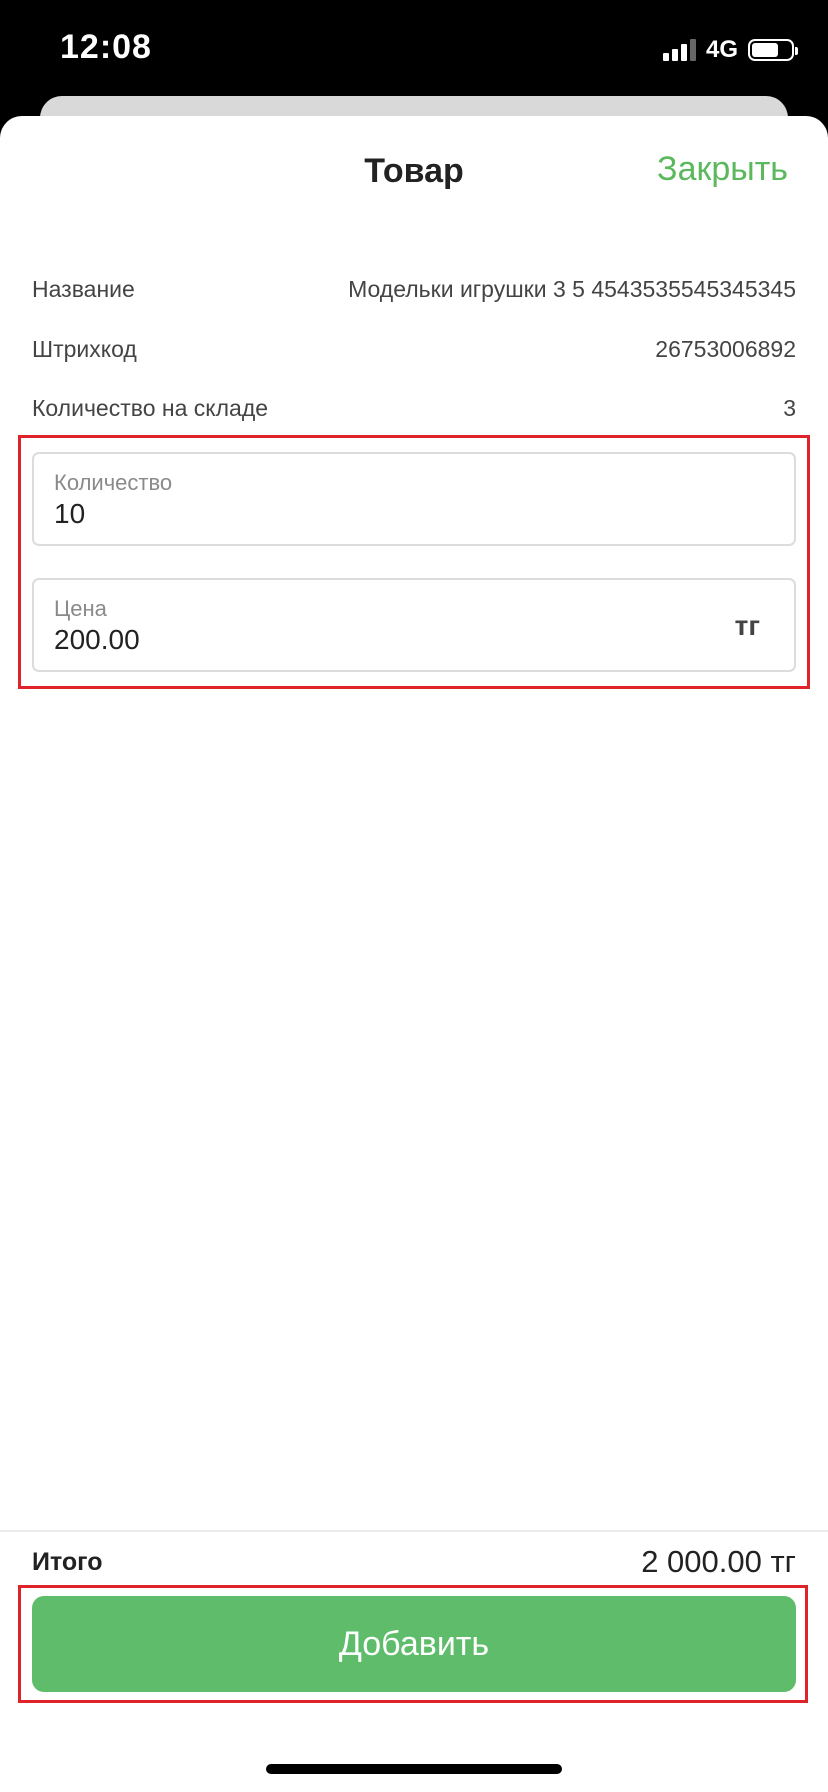 This screenshot has height=1792, width=828. Describe the element at coordinates (84, 349) in the screenshot. I see `barcode-label: Штрихкод` at that location.